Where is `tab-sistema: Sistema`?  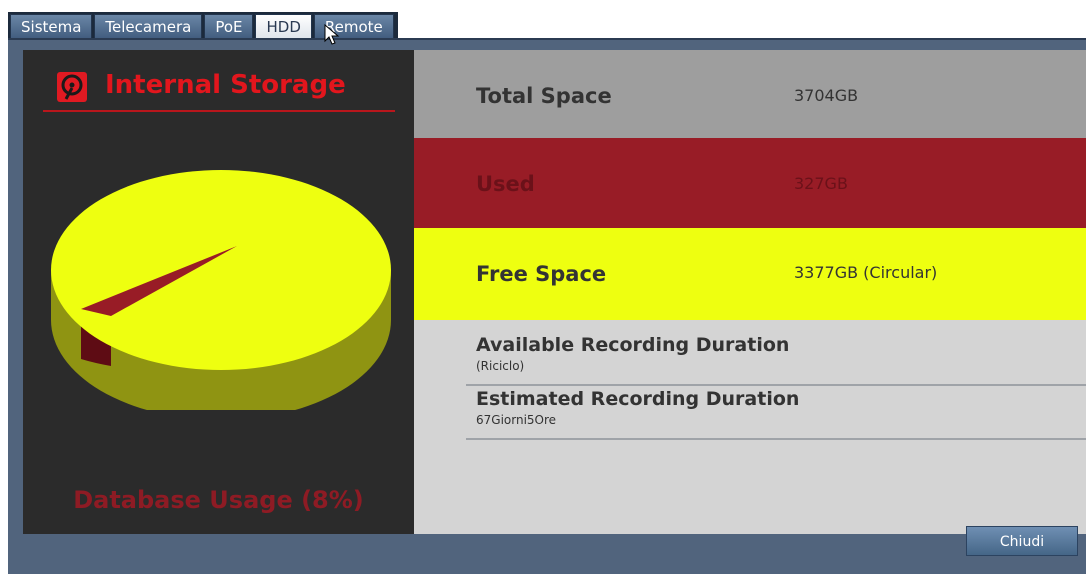
tab-sistema: Sistema is located at coordinates (51, 27).